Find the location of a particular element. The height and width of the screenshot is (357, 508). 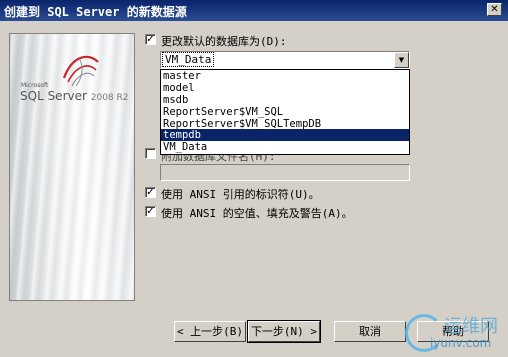

logo-product-text: SQL Server 2008 R2 is located at coordinates (74, 96).